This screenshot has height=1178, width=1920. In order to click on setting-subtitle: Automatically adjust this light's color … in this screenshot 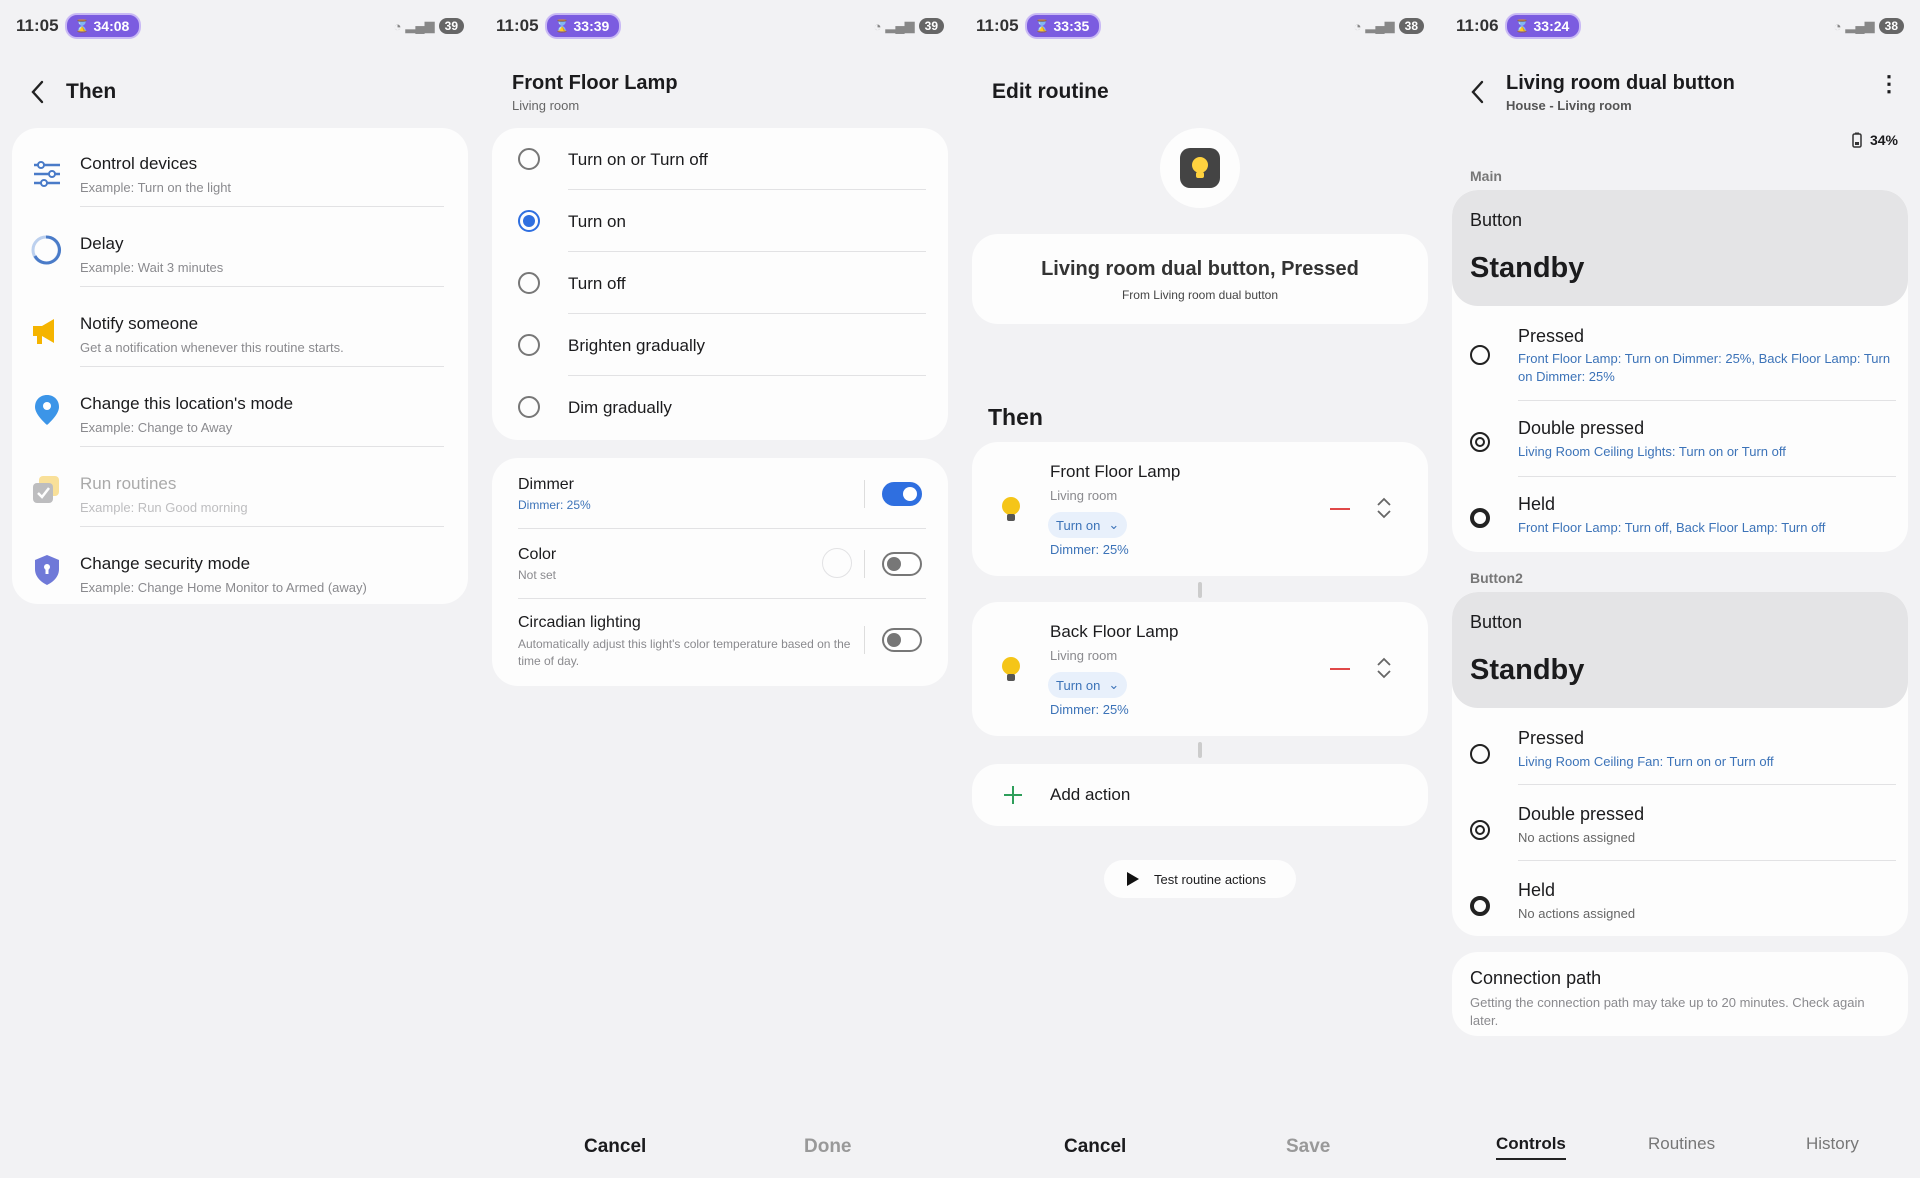, I will do `click(684, 652)`.